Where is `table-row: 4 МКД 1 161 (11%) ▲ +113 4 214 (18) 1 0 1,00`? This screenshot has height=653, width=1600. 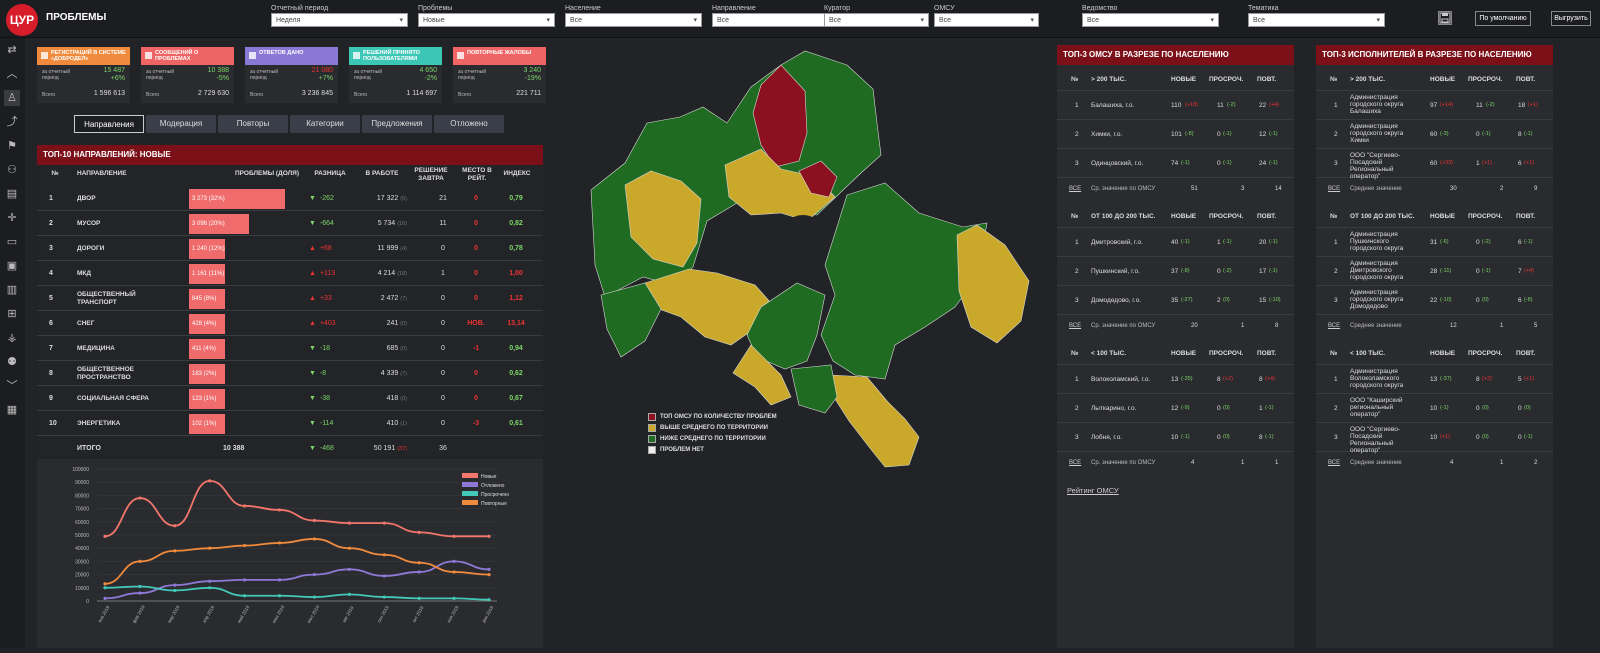 table-row: 4 МКД 1 161 (11%) ▲ +113 4 214 (18) 1 0 1,00 is located at coordinates (290, 273).